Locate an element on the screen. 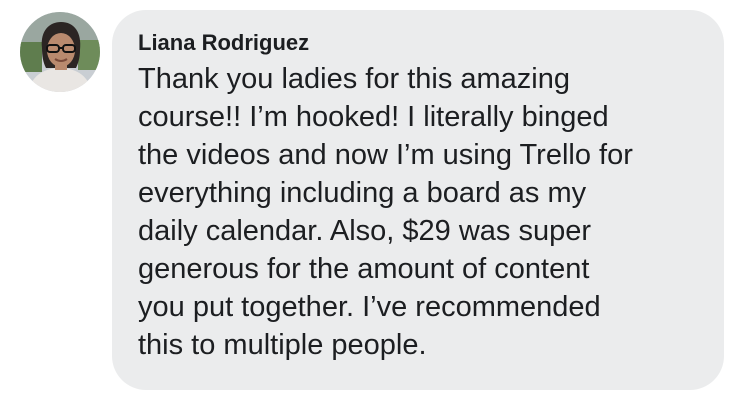 Image resolution: width=742 pixels, height=400 pixels. comment-text-line: everything including a board as my is located at coordinates (362, 193).